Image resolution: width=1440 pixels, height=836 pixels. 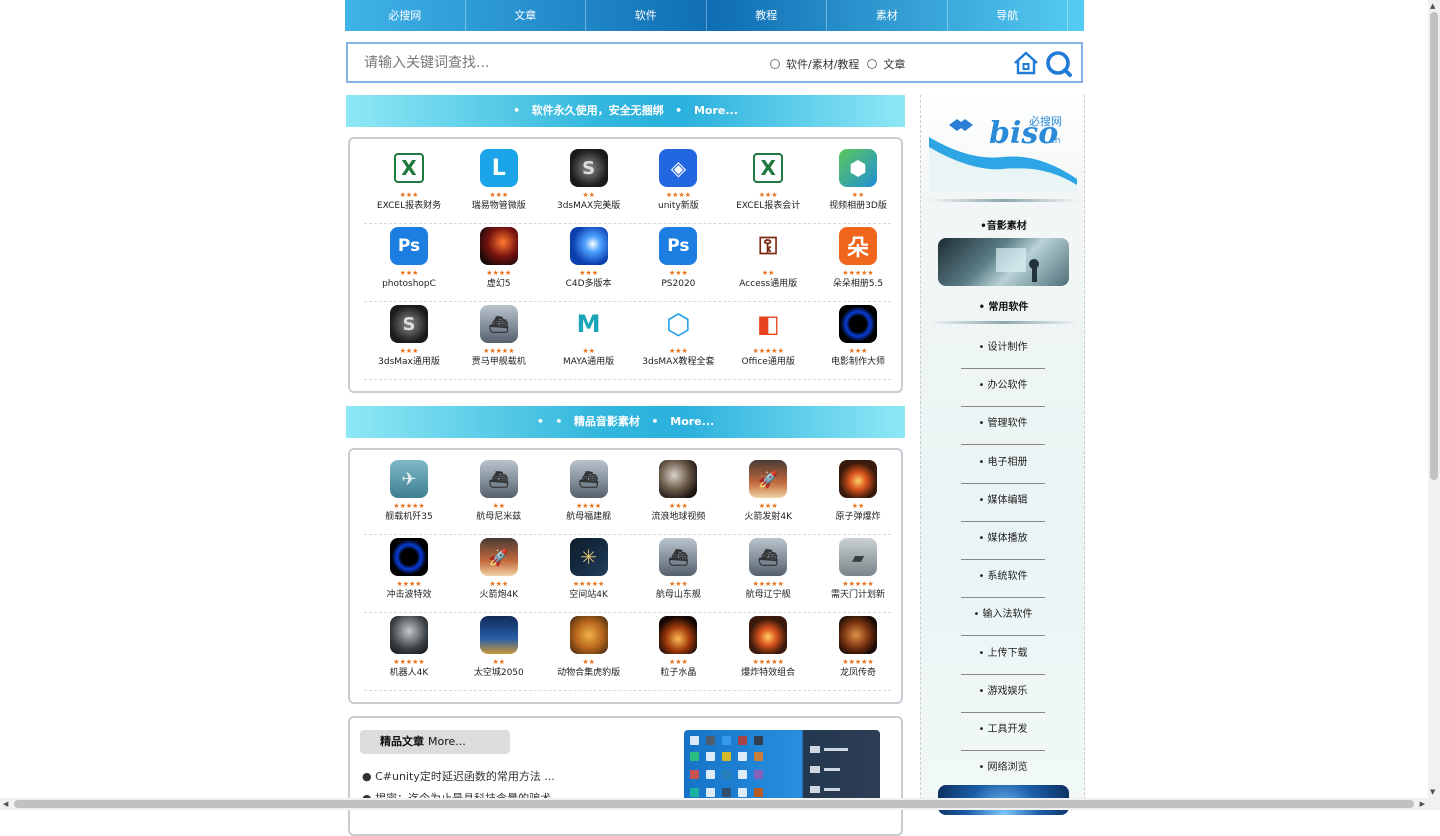 I want to click on office-icon: ◧, so click(x=768, y=324).